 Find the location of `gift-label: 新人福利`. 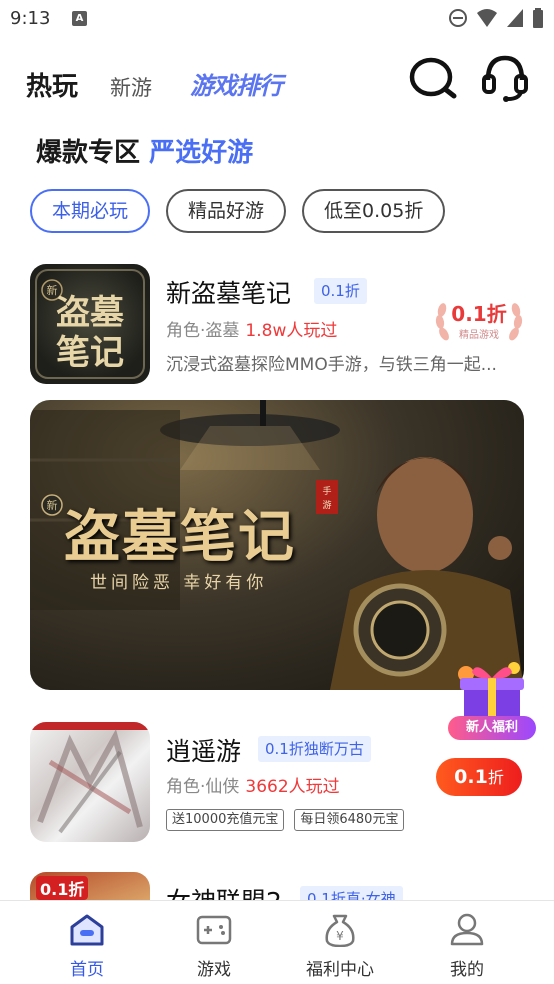

gift-label: 新人福利 is located at coordinates (492, 728).